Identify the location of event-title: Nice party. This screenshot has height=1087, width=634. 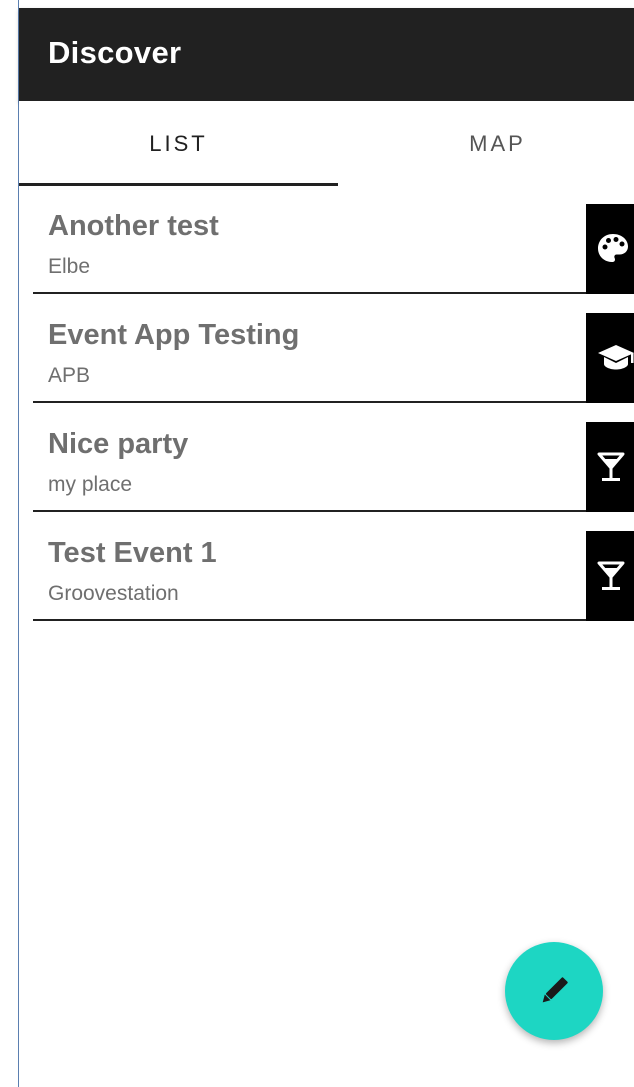
(118, 444).